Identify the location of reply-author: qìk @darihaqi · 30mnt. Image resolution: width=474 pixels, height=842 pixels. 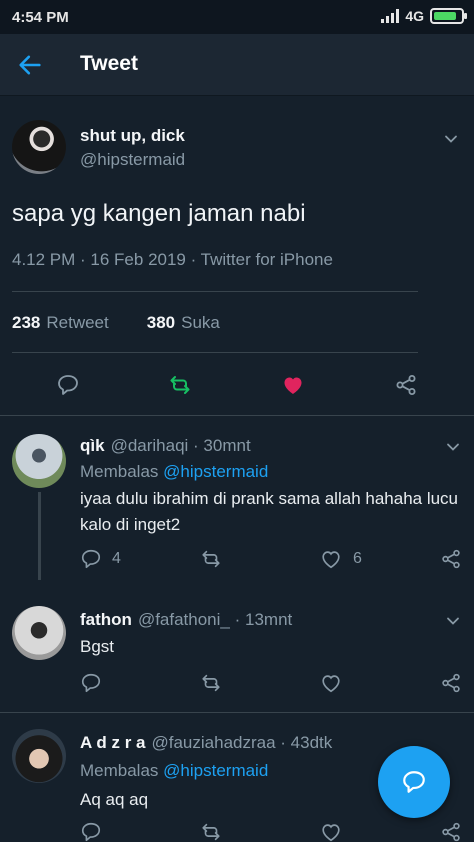
(165, 446).